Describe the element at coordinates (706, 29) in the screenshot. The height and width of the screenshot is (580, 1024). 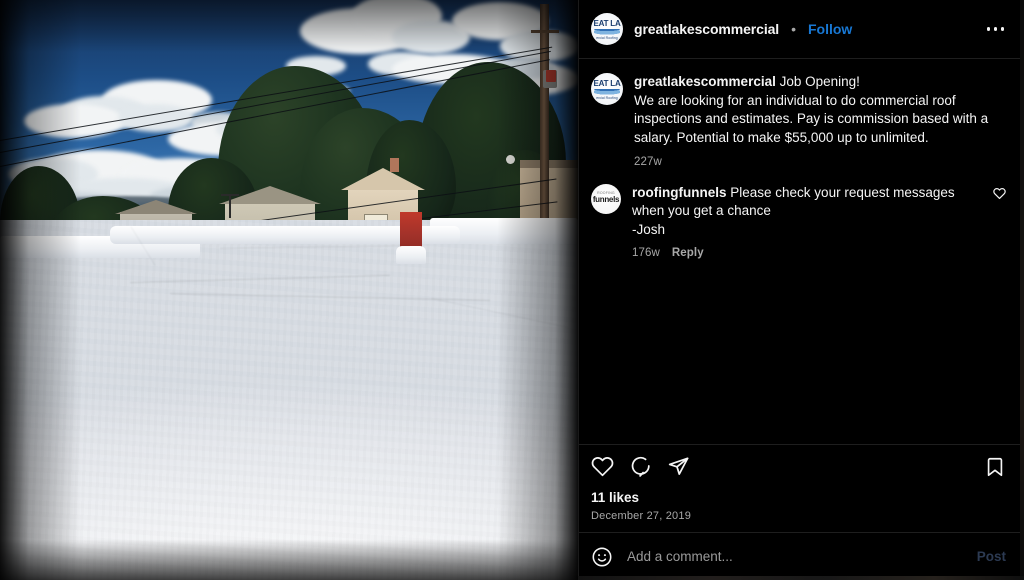
I see `header-username: greatlakescommercial` at that location.